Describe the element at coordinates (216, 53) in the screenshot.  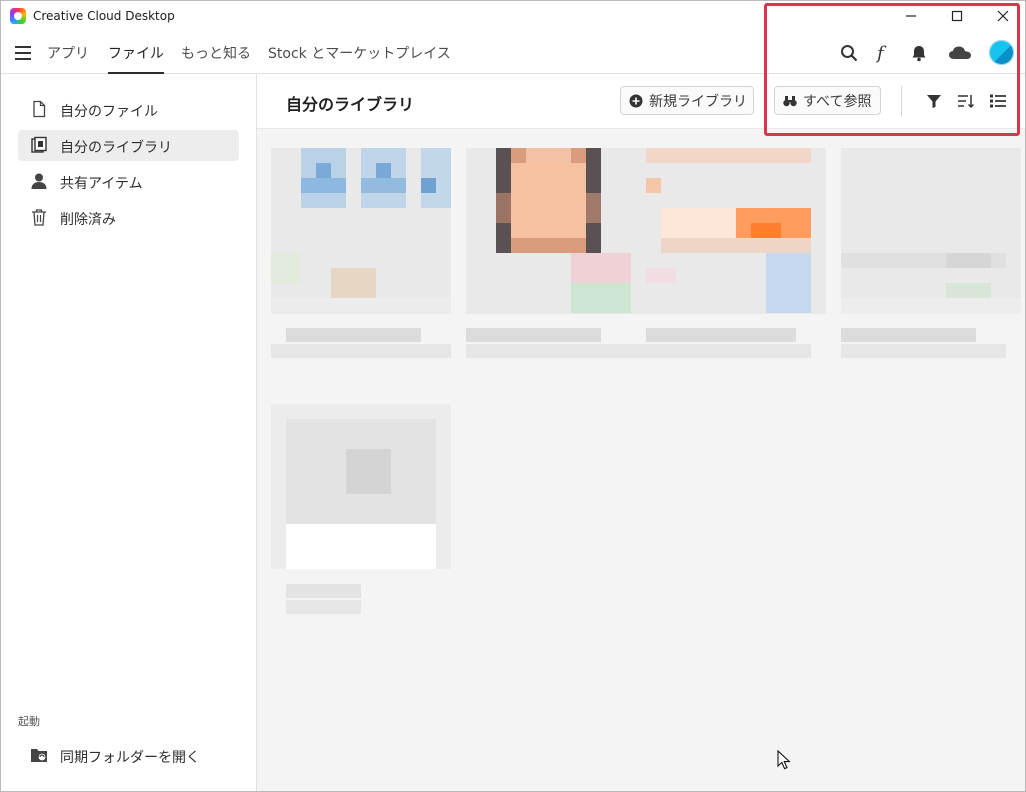
I see `tab-discover: もっと知る` at that location.